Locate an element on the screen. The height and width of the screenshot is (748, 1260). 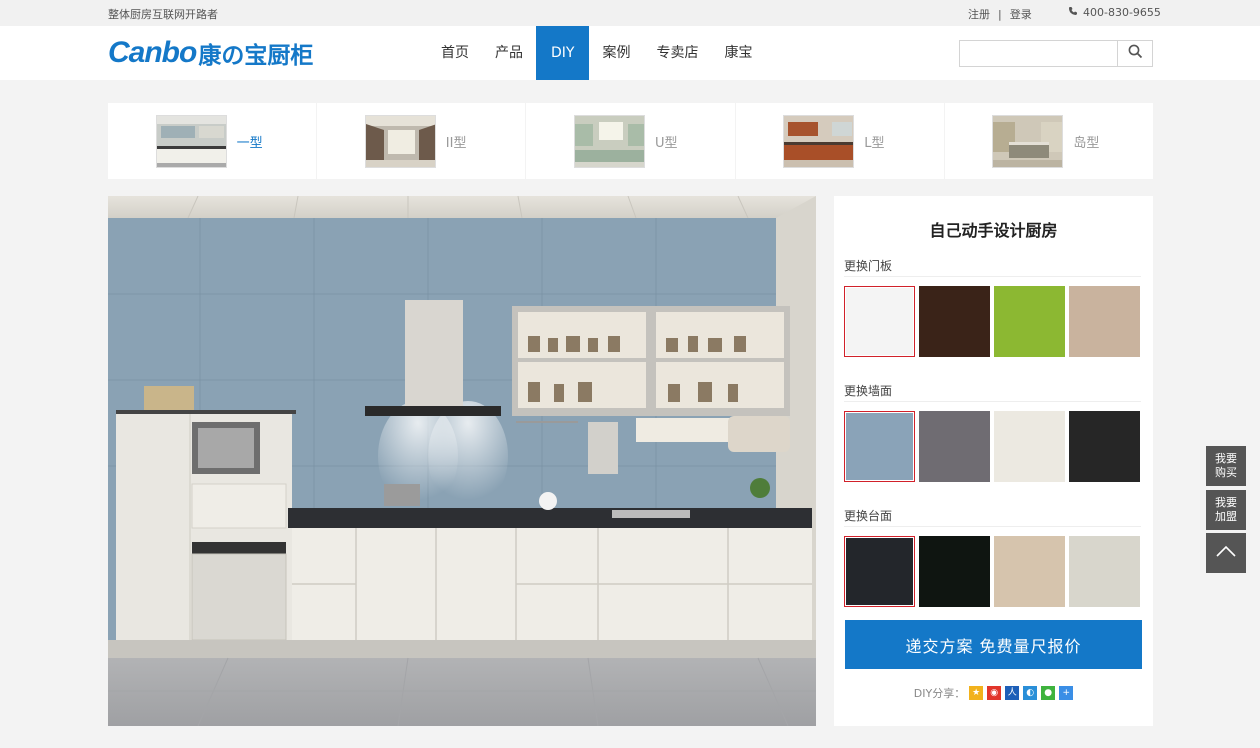
renren-icon: 人 is located at coordinates (1012, 693).